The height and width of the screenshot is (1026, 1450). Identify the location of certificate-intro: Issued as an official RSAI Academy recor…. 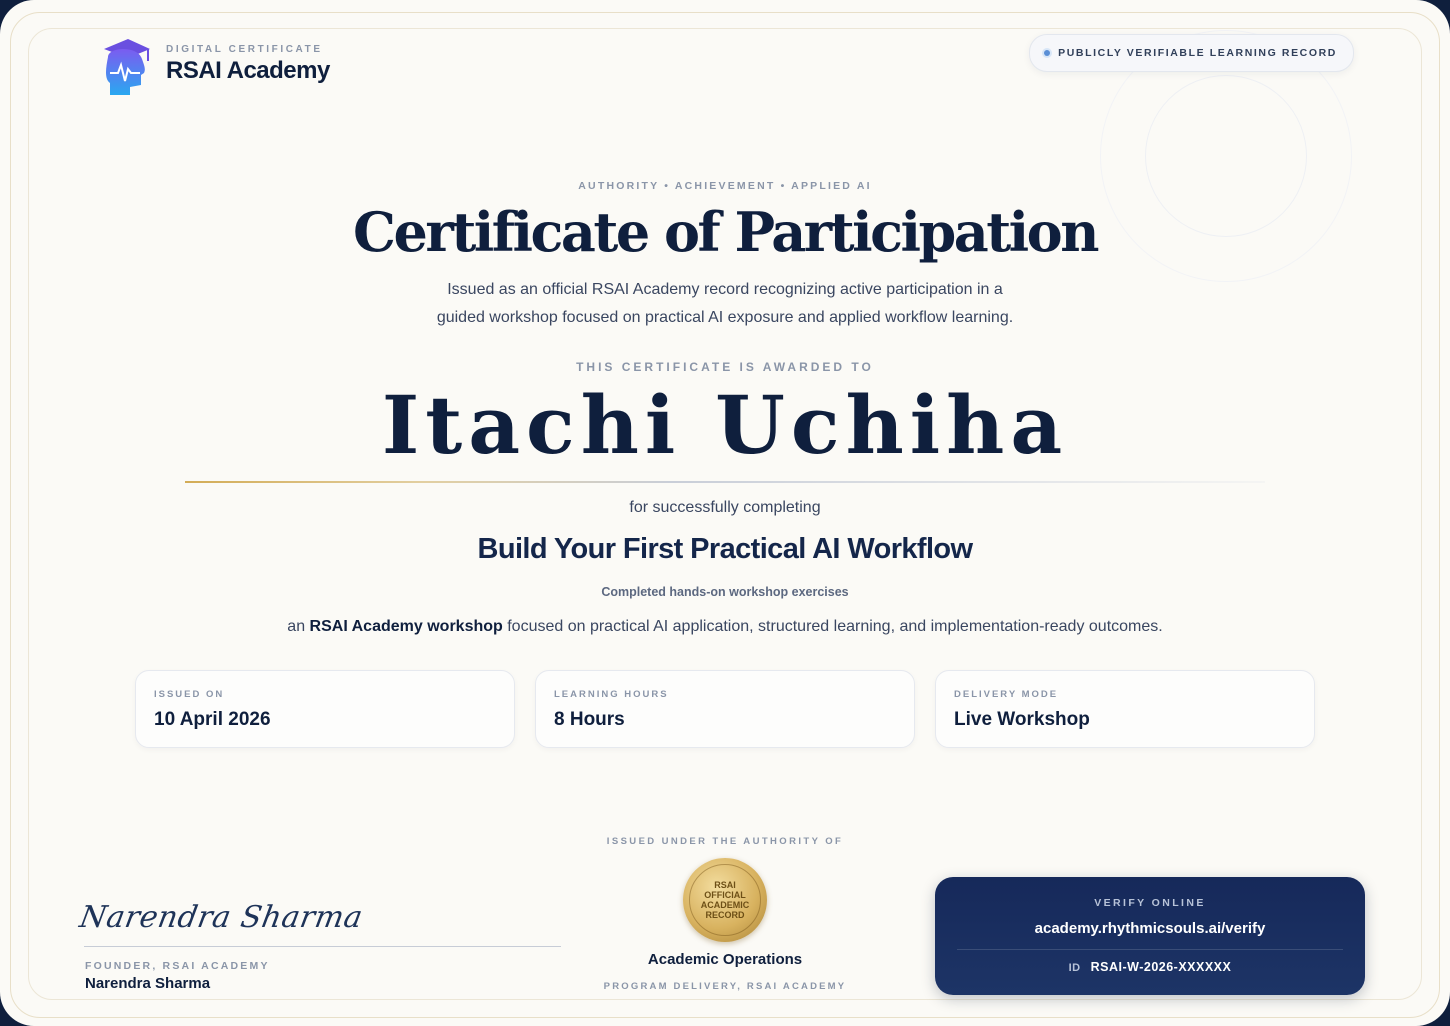
(725, 304).